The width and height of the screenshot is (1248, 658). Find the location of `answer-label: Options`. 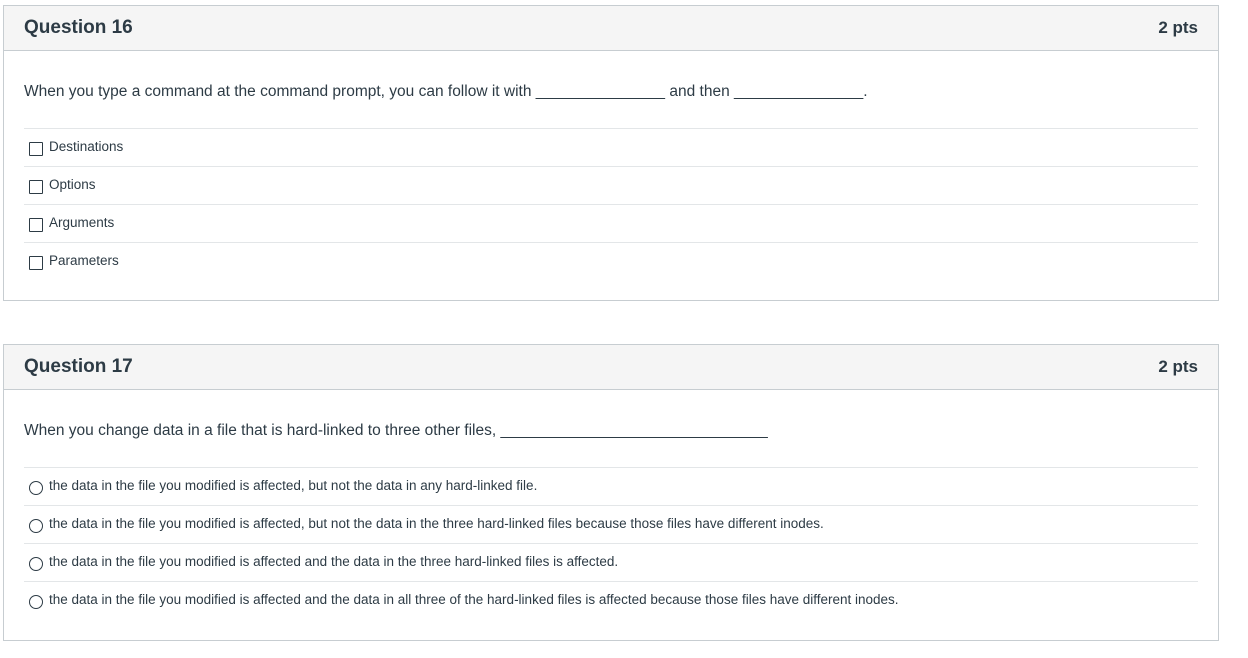

answer-label: Options is located at coordinates (72, 184).